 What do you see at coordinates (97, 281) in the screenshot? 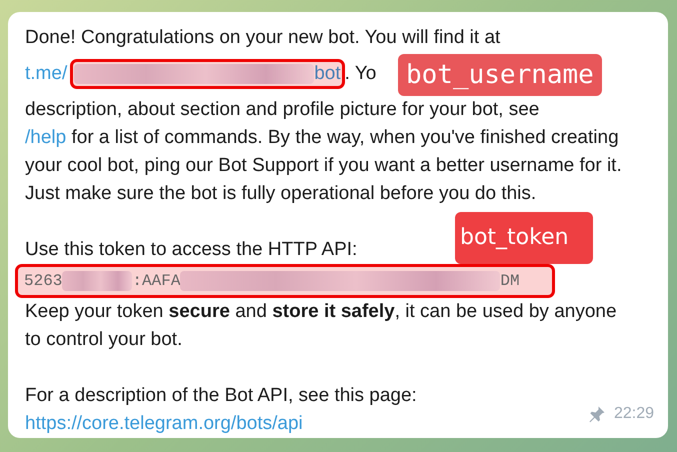
I see `redaction-block` at bounding box center [97, 281].